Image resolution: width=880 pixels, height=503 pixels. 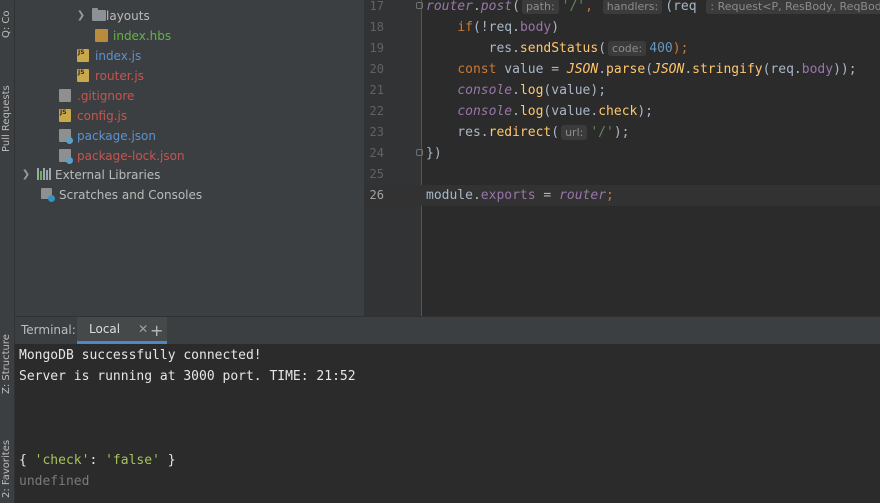 I want to click on tree-item-config-js: config.js, so click(x=93, y=114).